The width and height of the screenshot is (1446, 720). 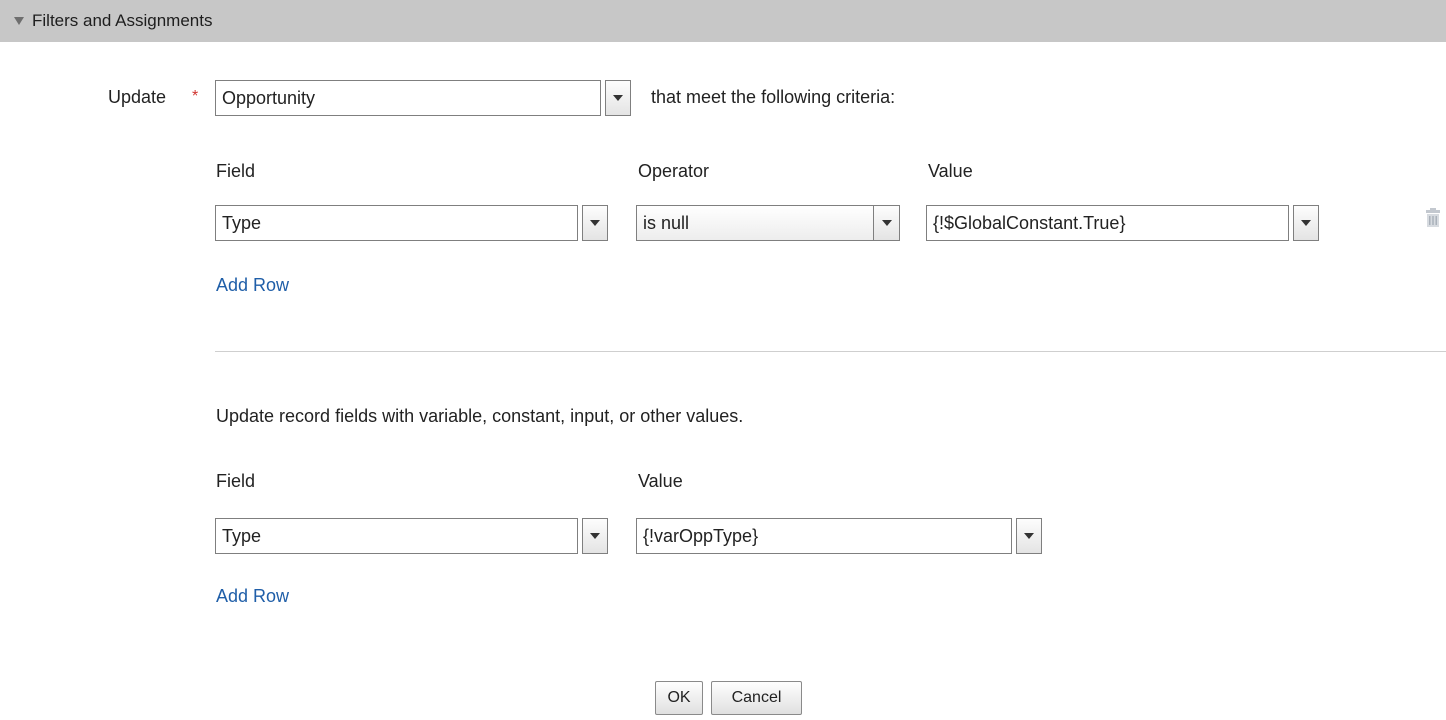 What do you see at coordinates (19, 21) in the screenshot?
I see `triangle-down-icon` at bounding box center [19, 21].